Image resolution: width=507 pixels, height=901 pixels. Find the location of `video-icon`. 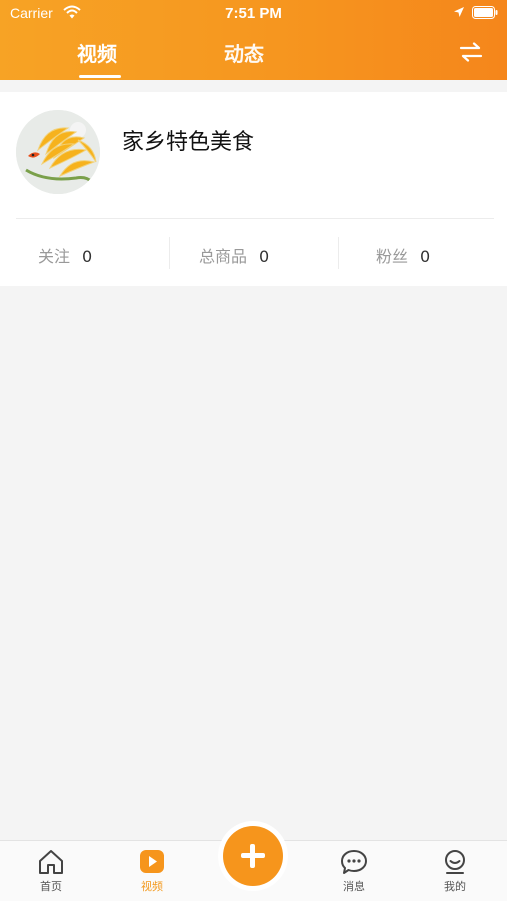

video-icon is located at coordinates (152, 861).